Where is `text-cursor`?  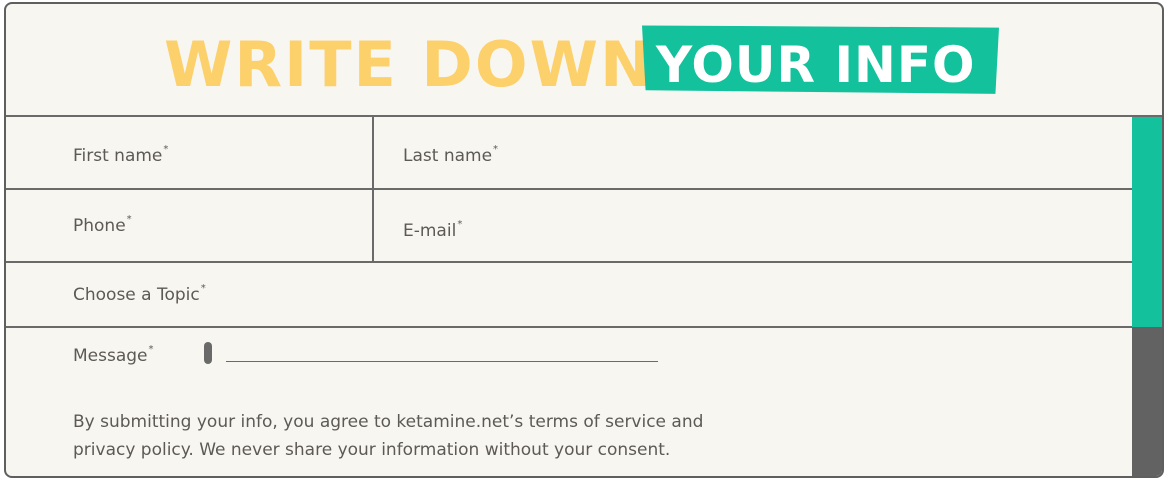
text-cursor is located at coordinates (208, 353).